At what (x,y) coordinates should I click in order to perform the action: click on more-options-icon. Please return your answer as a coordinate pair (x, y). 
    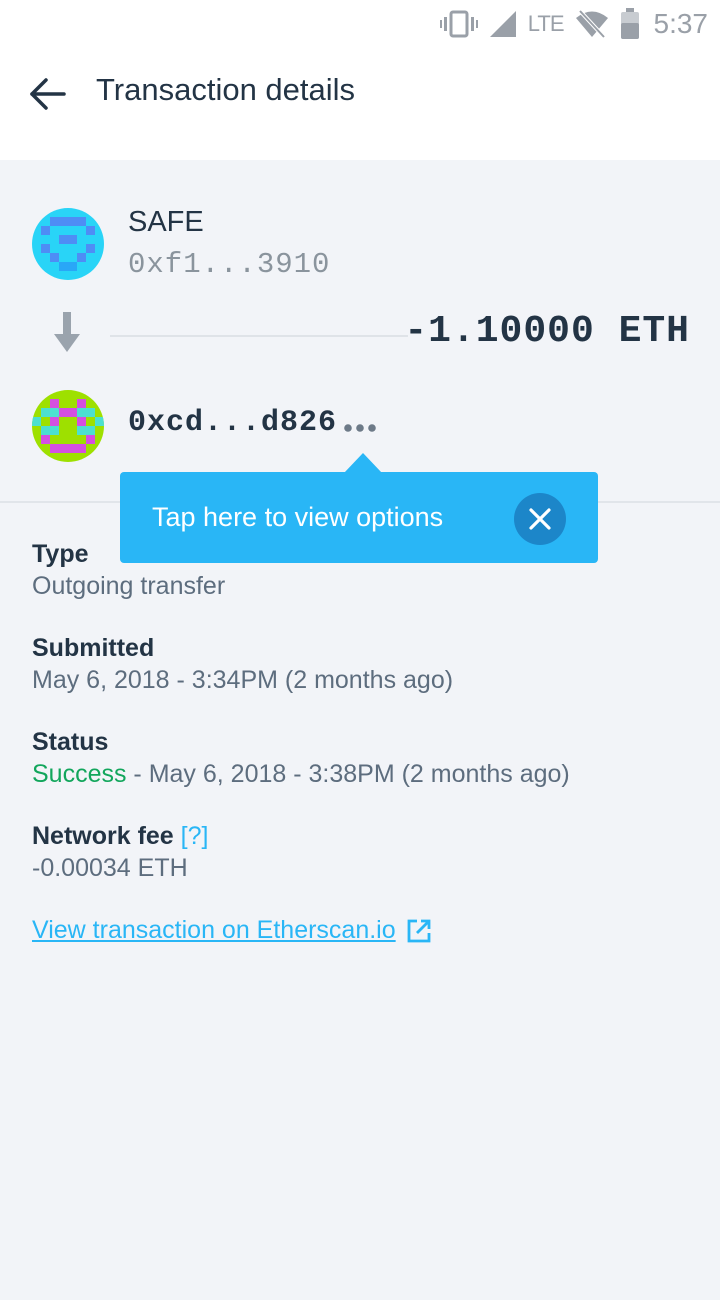
    Looking at the image, I should click on (360, 428).